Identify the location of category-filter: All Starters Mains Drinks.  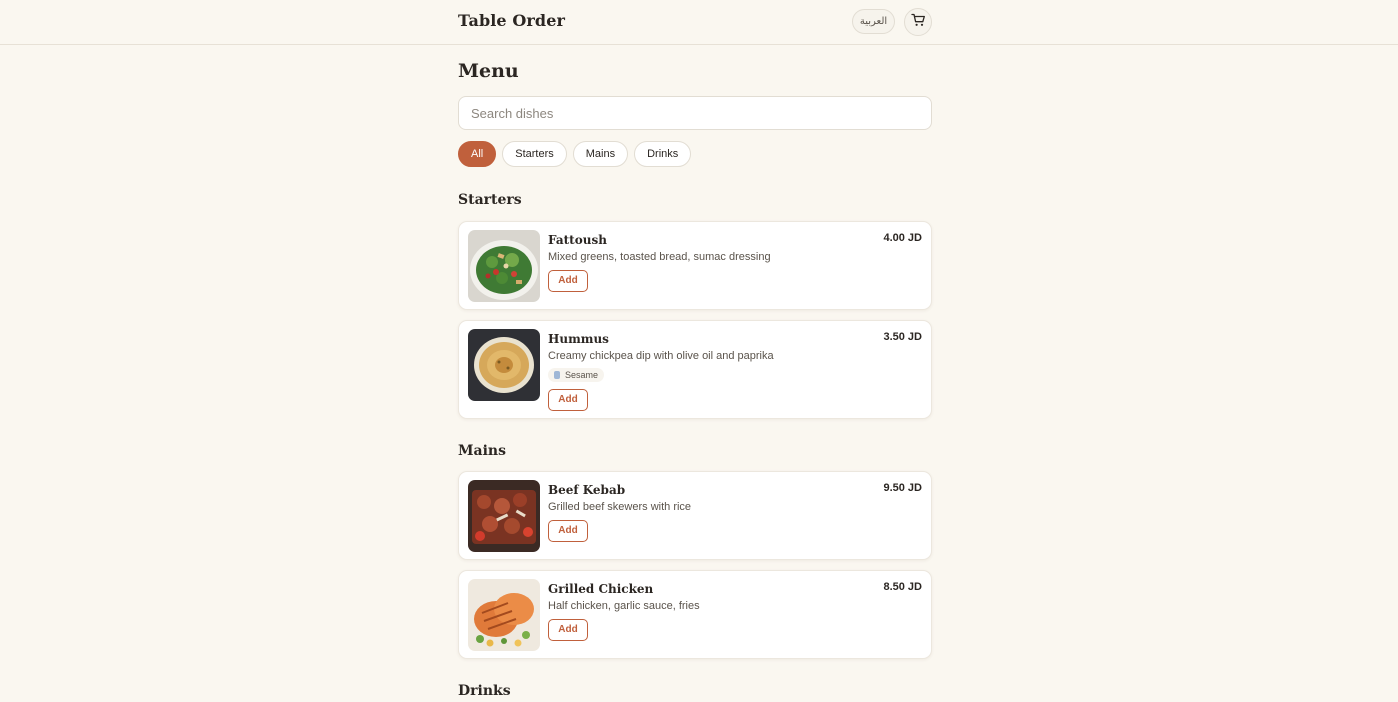
(575, 154).